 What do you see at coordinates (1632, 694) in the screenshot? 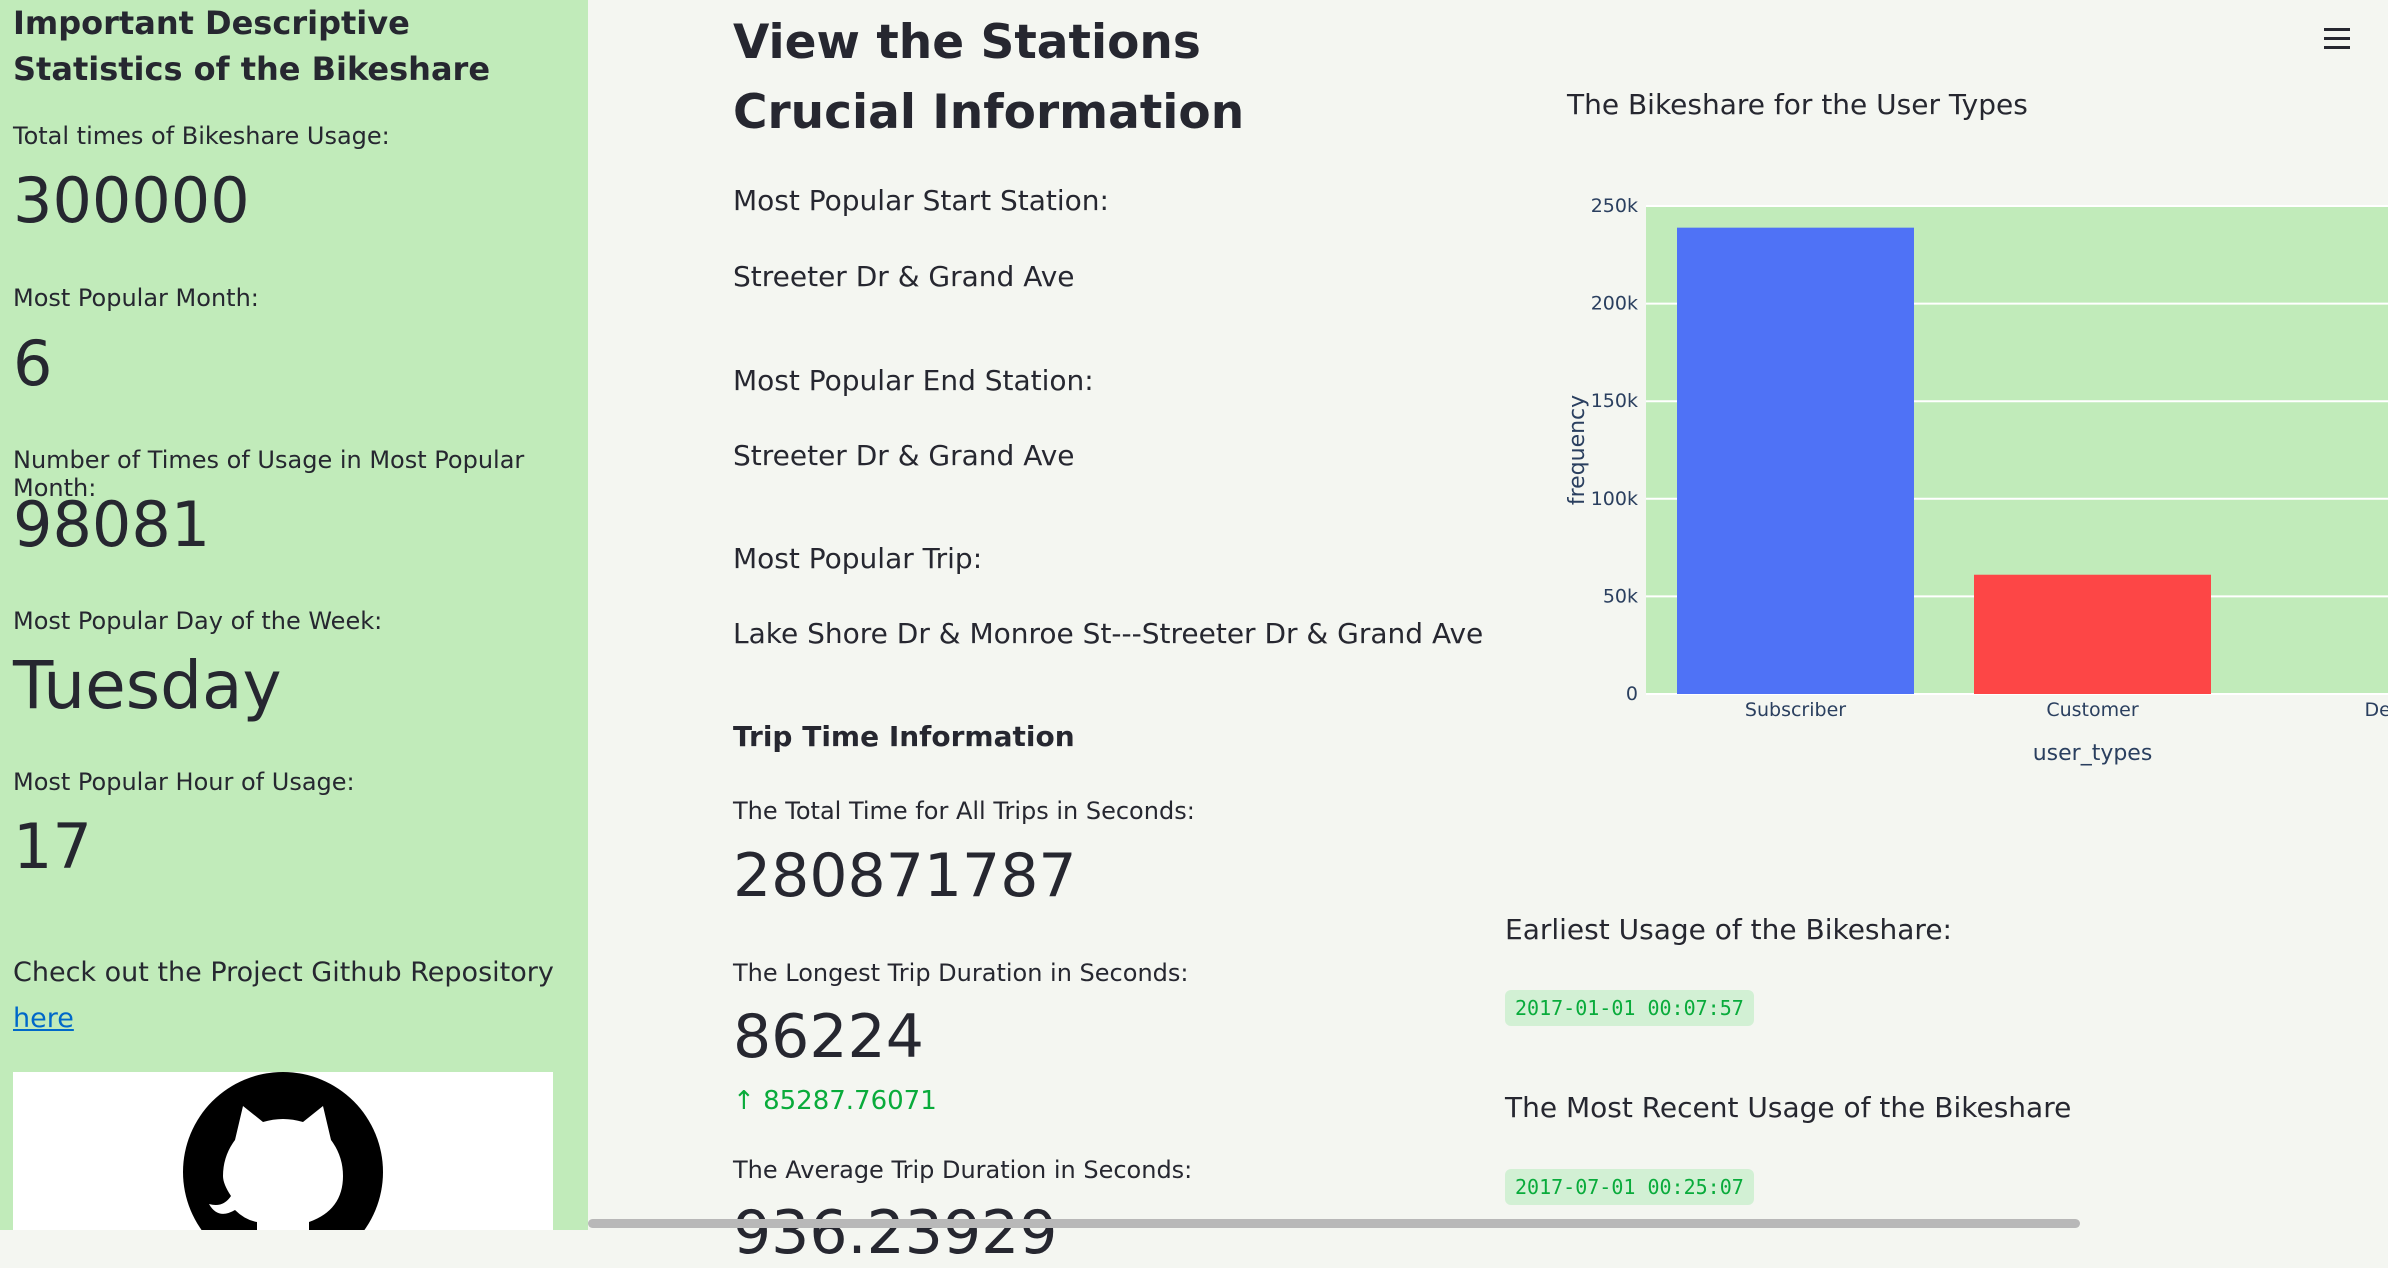
I see `y-tick-label: 0` at bounding box center [1632, 694].